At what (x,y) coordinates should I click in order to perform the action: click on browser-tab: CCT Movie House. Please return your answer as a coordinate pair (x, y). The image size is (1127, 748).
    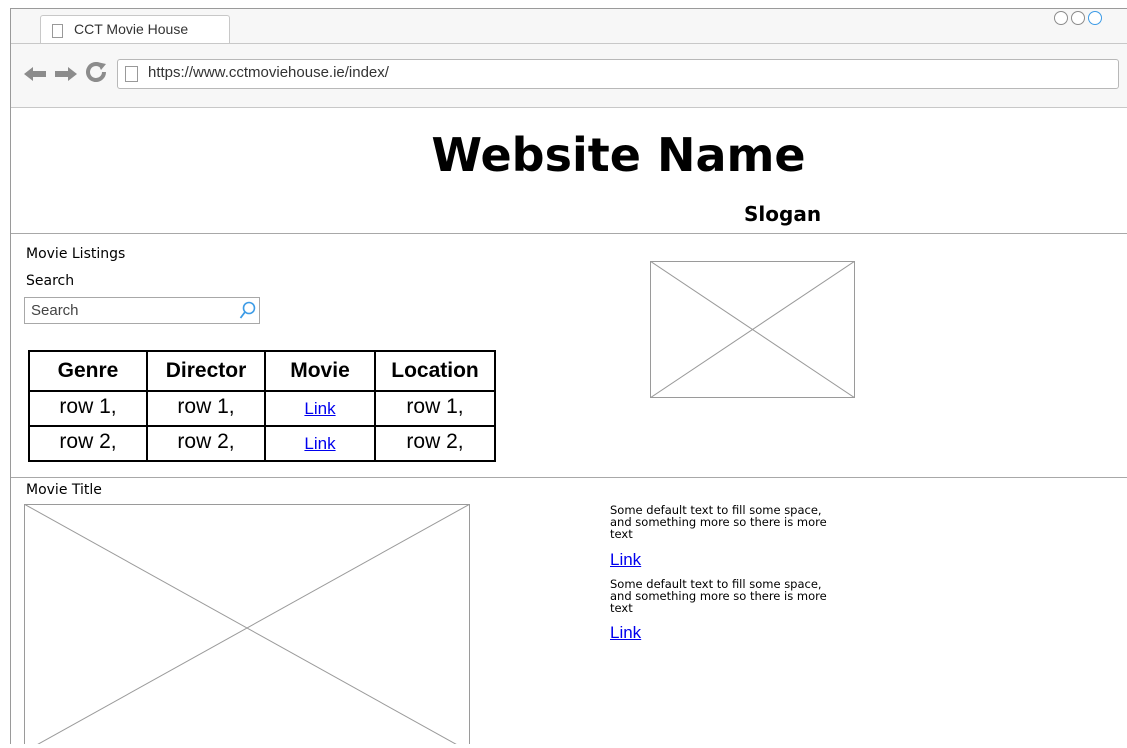
    Looking at the image, I should click on (135, 29).